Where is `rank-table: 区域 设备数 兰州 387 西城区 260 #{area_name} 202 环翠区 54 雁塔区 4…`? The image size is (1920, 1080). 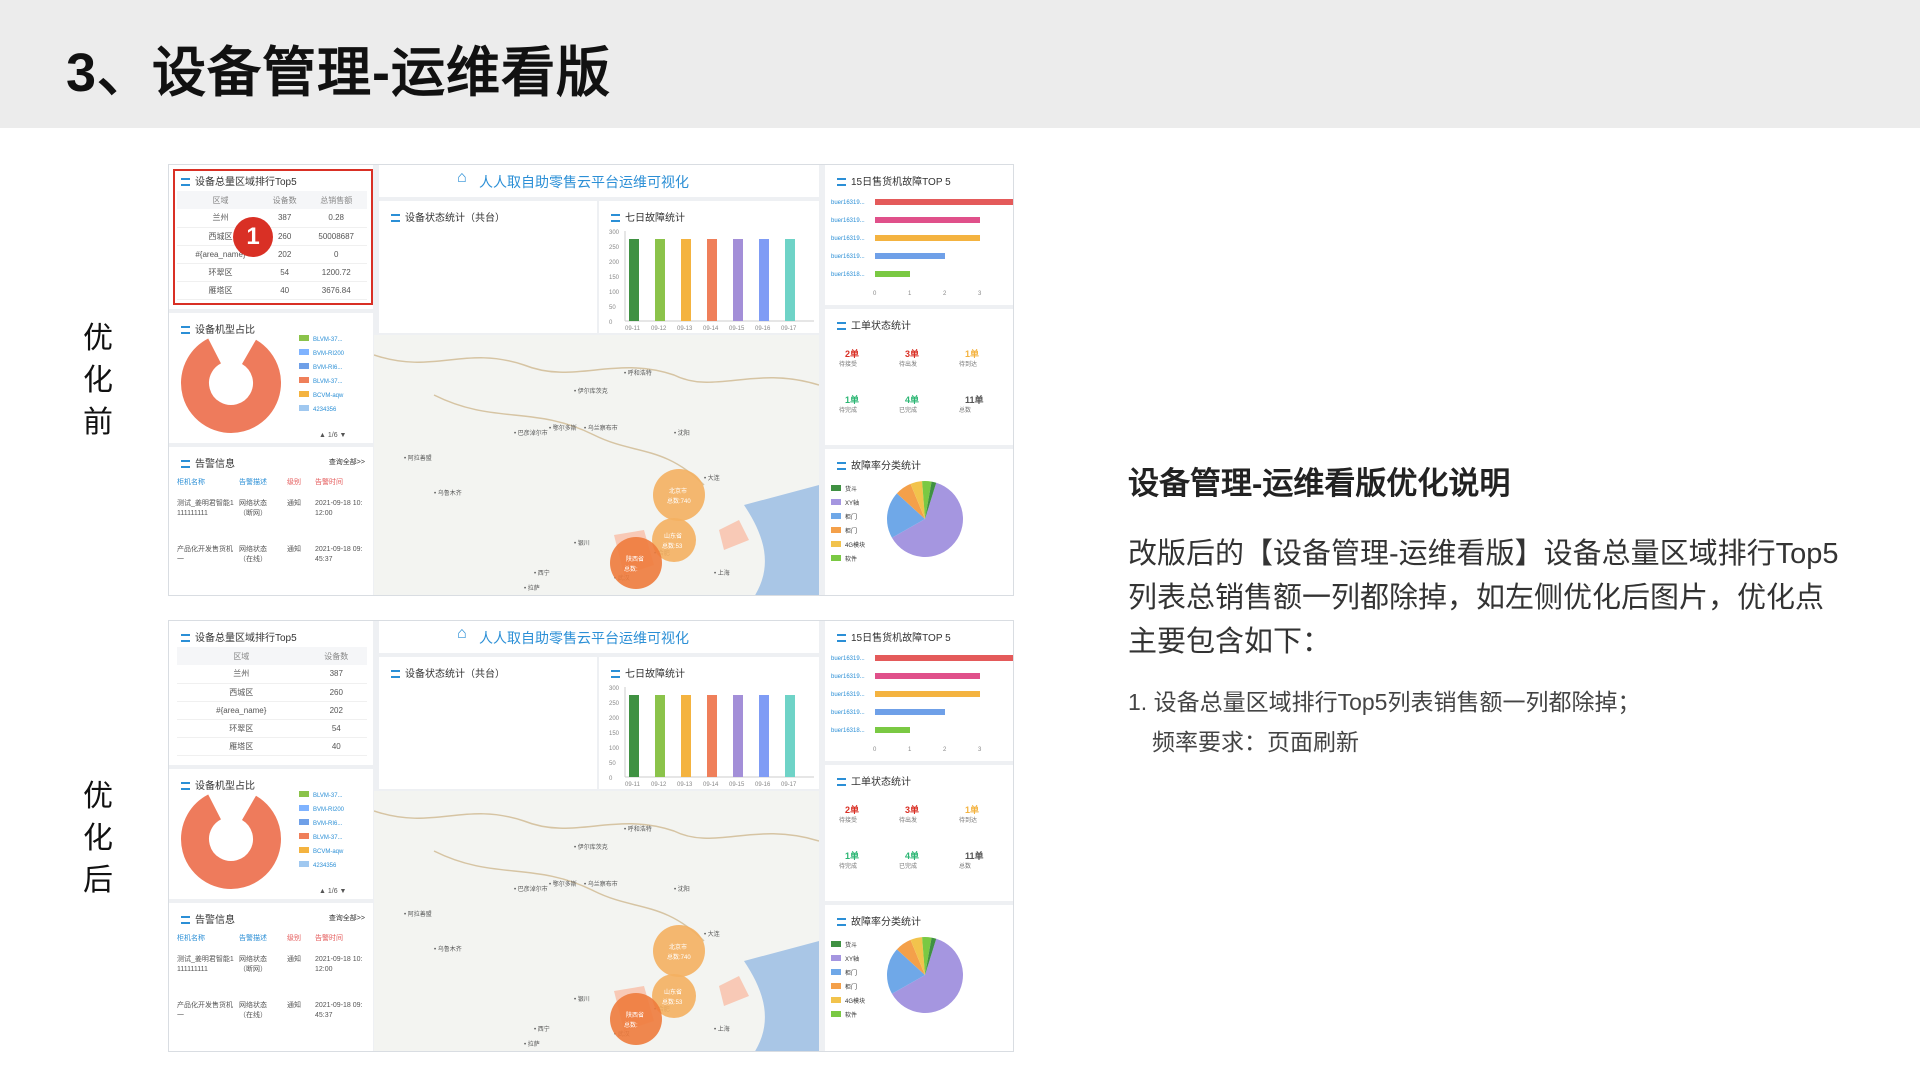
rank-table: 区域 设备数 兰州 387 西城区 260 #{area_name} 202 环翠区 54 雁塔区 4… is located at coordinates (272, 701).